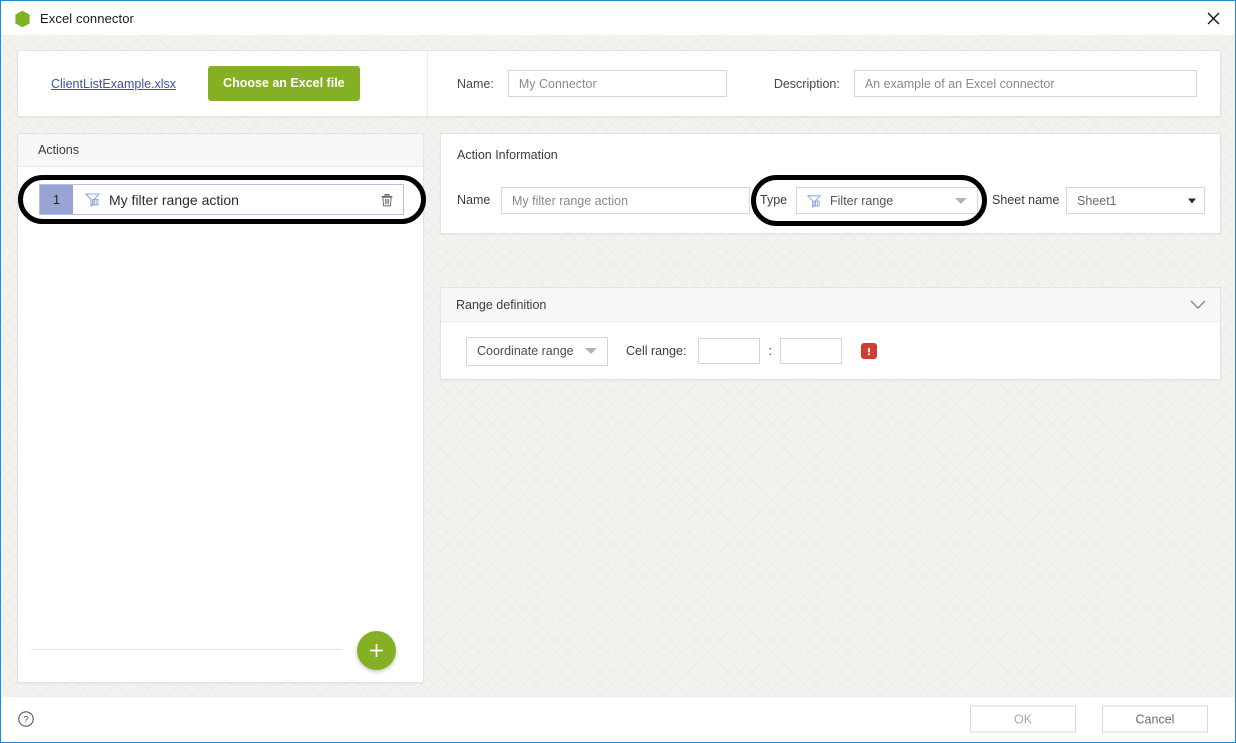  Describe the element at coordinates (186, 649) in the screenshot. I see `divider` at that location.